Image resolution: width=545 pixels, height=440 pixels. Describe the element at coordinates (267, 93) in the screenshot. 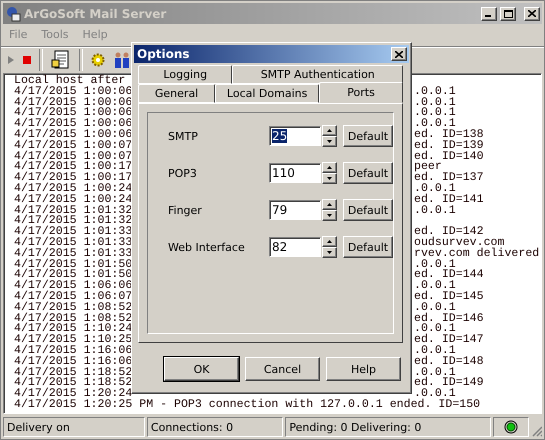

I see `tab: Local Domains` at that location.